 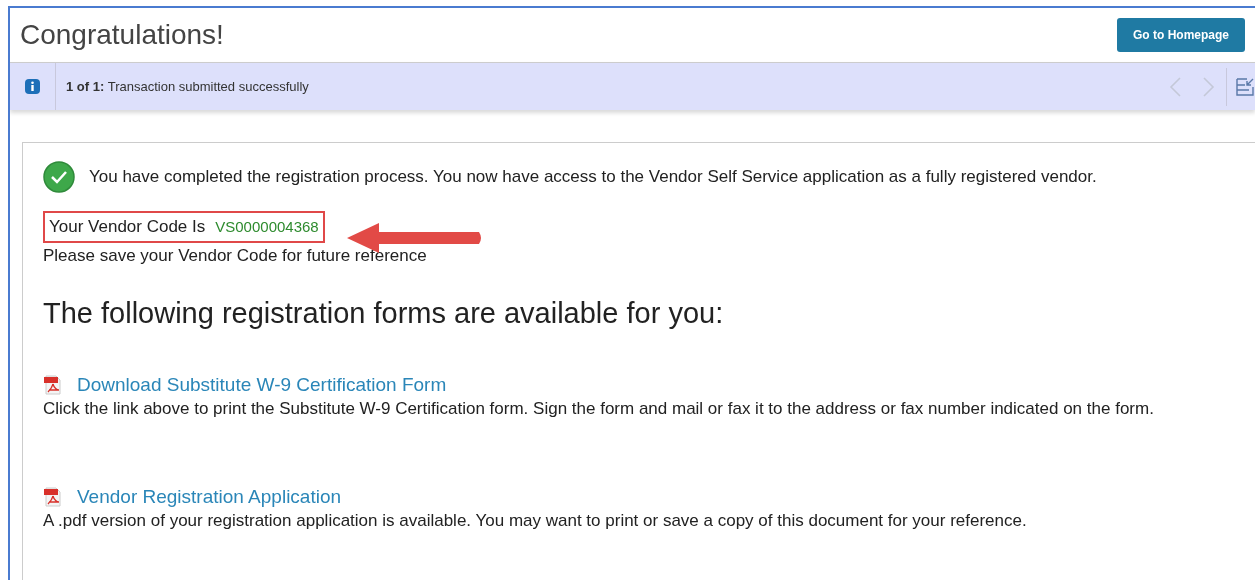 I want to click on message-text: 1 of 1: Transaction submitted successfully, so click(x=187, y=86).